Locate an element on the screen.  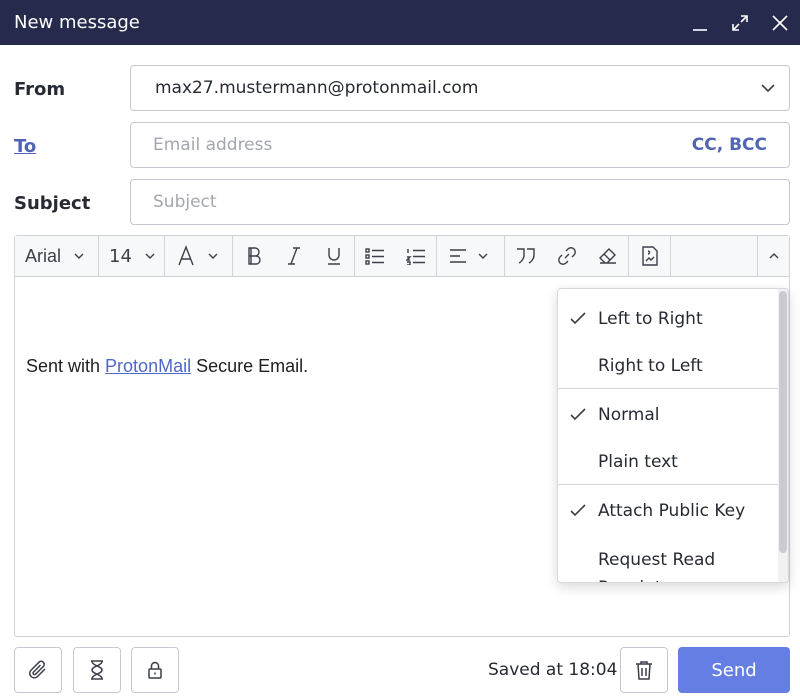
image-file-icon is located at coordinates (649, 256).